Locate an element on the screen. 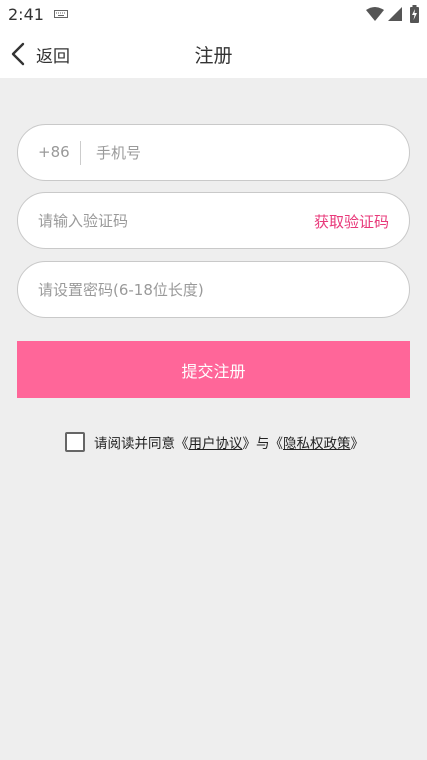 This screenshot has width=427, height=760. agreement-open-quote: 《 is located at coordinates (182, 444).